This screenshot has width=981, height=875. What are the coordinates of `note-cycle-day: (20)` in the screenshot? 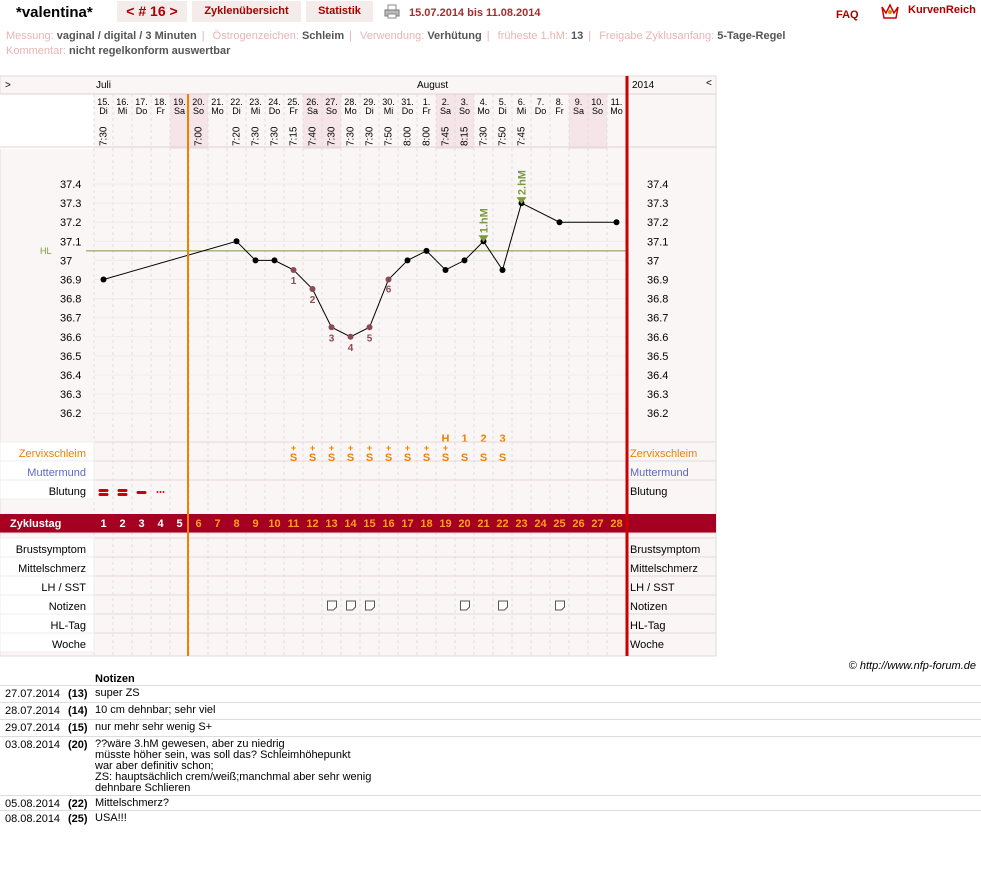 It's located at (78, 745).